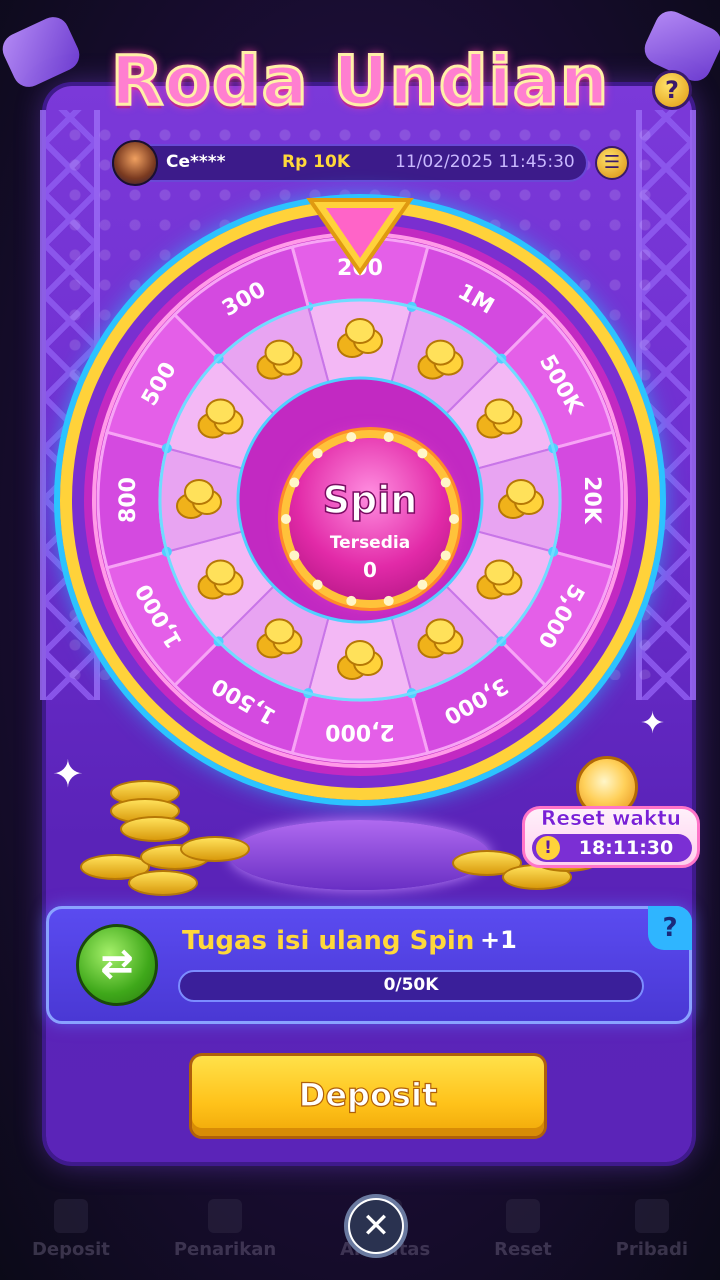 Image resolution: width=720 pixels, height=1280 pixels. I want to click on history-list-button: ☰, so click(612, 163).